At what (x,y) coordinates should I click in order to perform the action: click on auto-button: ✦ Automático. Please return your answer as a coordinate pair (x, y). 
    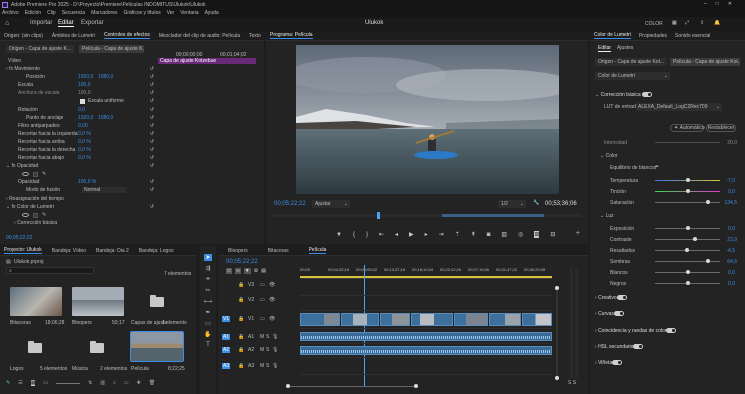
    Looking at the image, I should click on (687, 128).